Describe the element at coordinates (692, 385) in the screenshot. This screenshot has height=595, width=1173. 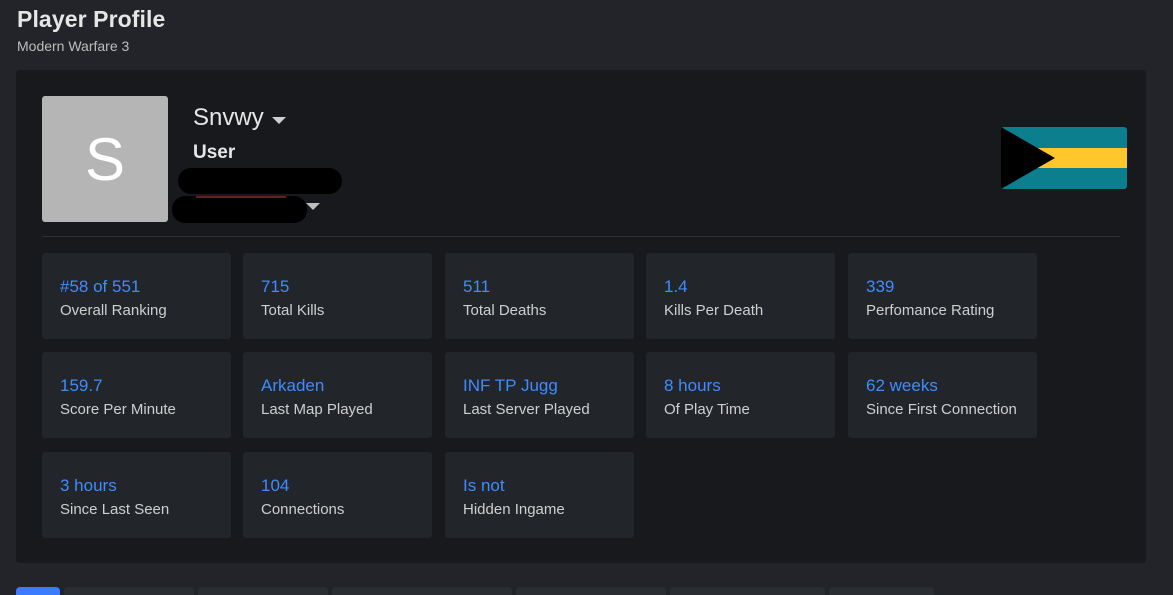
I see `stat-value: 8 hours` at that location.